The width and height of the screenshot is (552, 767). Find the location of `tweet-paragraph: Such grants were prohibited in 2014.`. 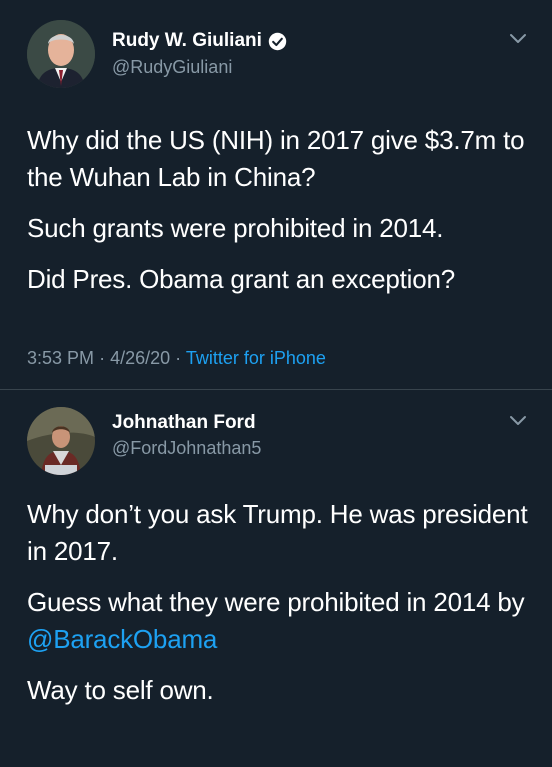

tweet-paragraph: Such grants were prohibited in 2014. is located at coordinates (235, 228).